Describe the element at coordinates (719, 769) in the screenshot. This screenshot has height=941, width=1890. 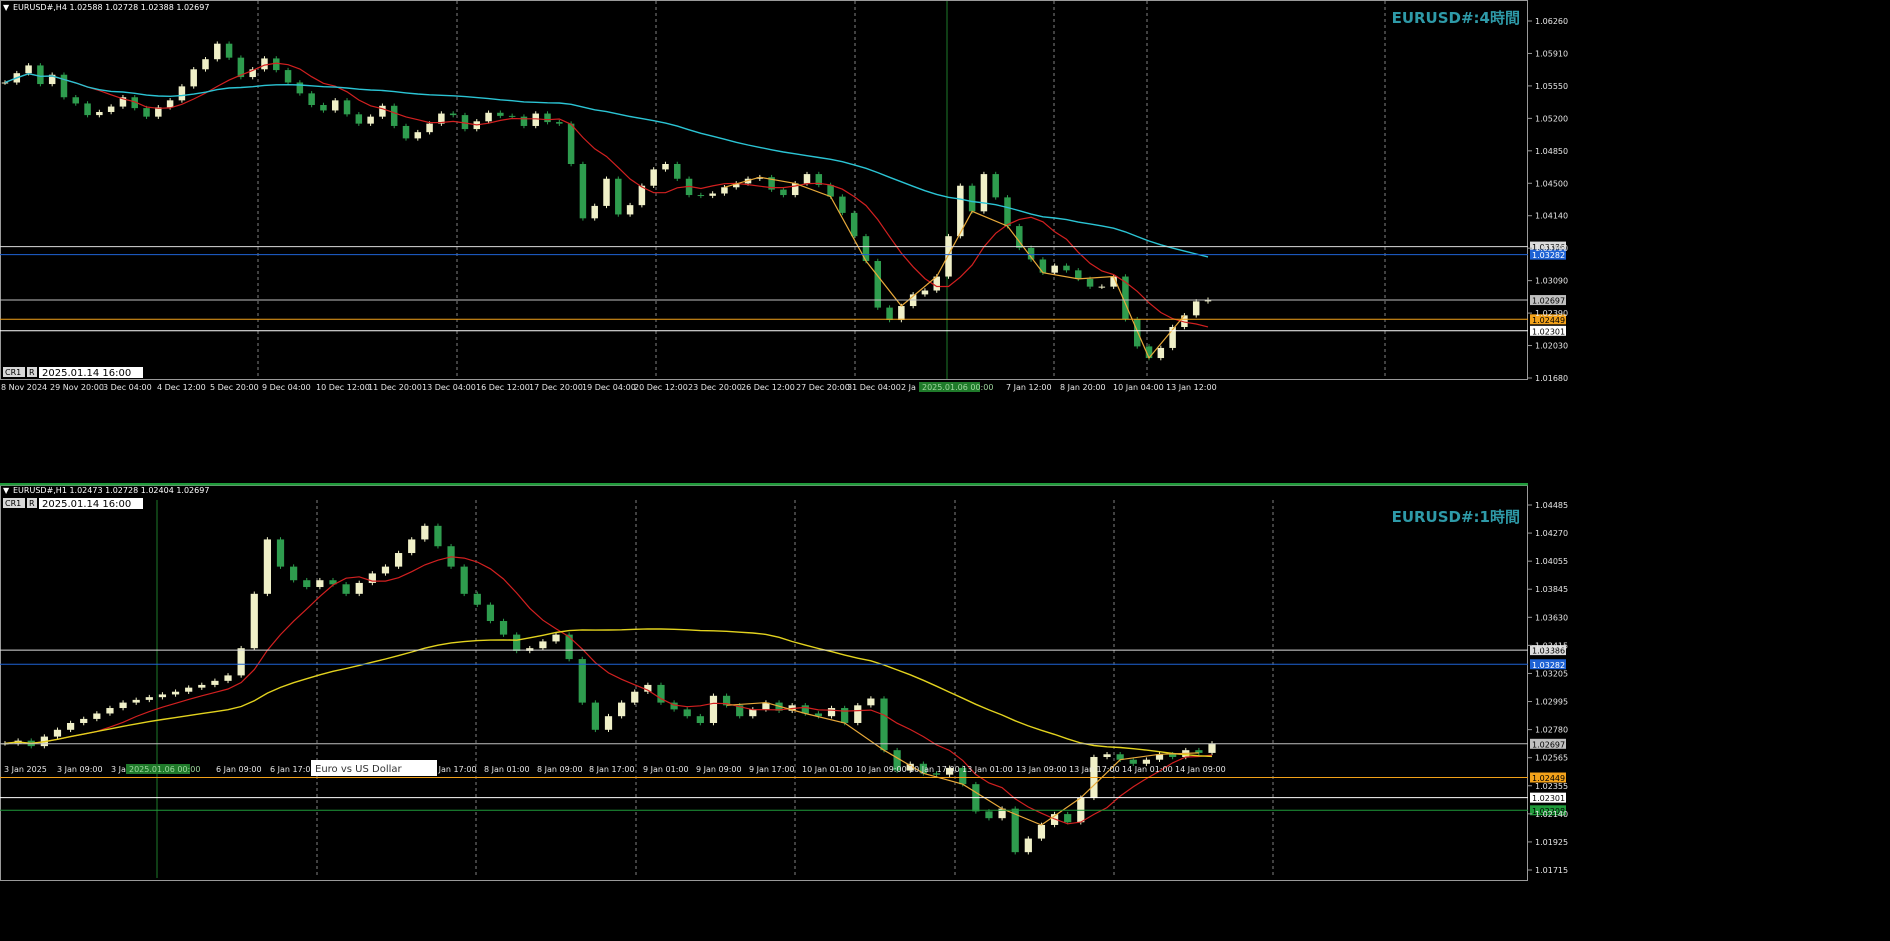
I see `time-axis-label: 9 Jan 09:00` at that location.